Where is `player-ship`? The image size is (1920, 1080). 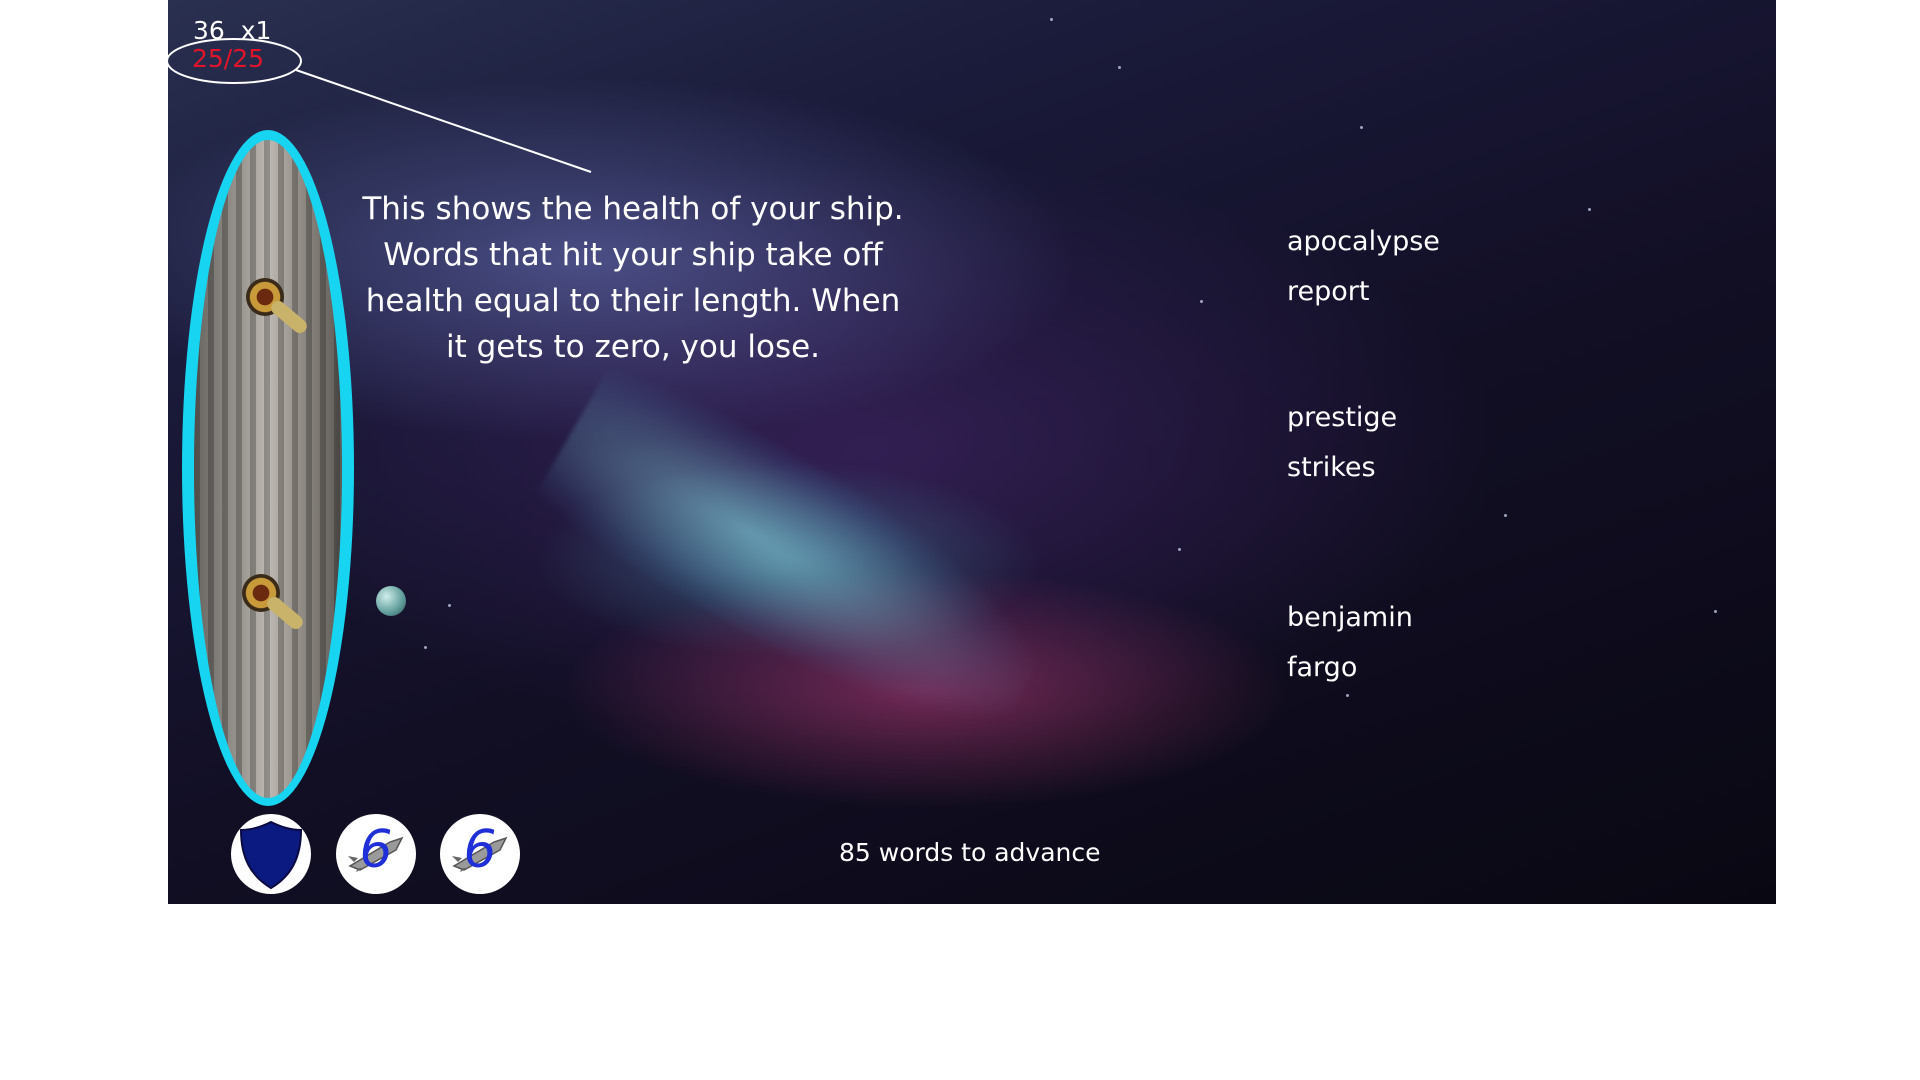
player-ship is located at coordinates (268, 469).